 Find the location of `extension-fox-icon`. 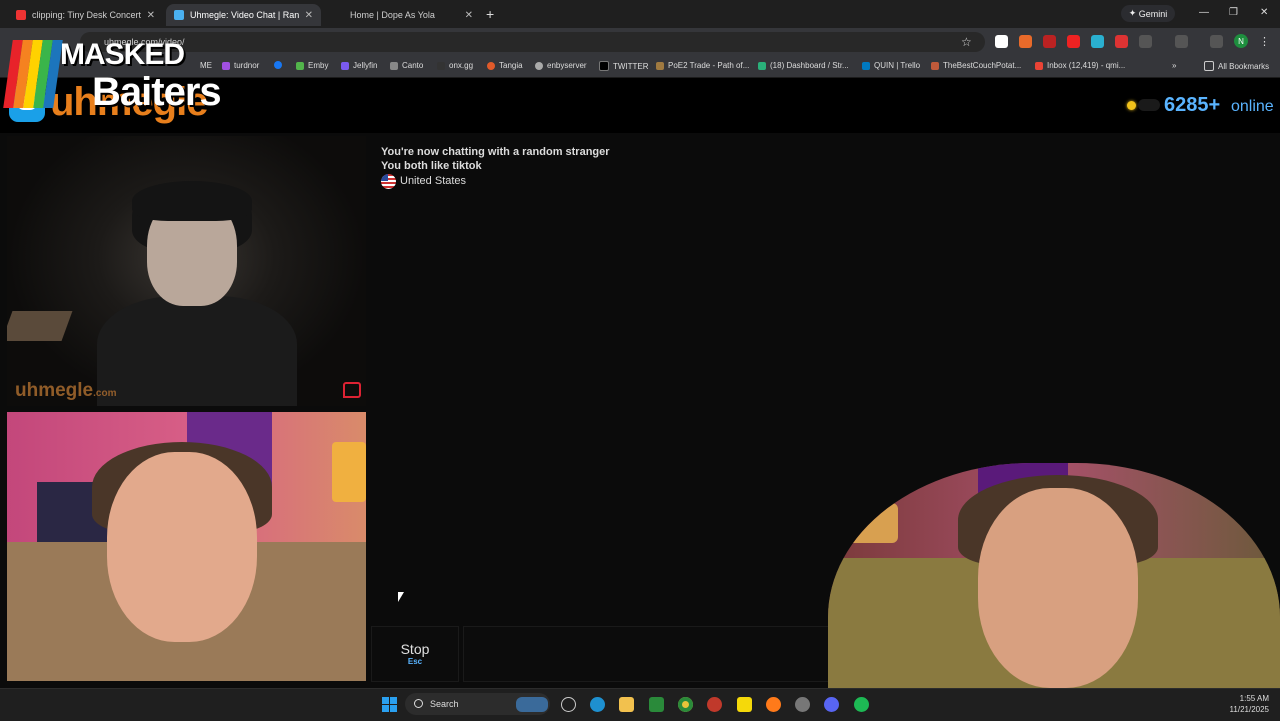

extension-fox-icon is located at coordinates (1025, 41).